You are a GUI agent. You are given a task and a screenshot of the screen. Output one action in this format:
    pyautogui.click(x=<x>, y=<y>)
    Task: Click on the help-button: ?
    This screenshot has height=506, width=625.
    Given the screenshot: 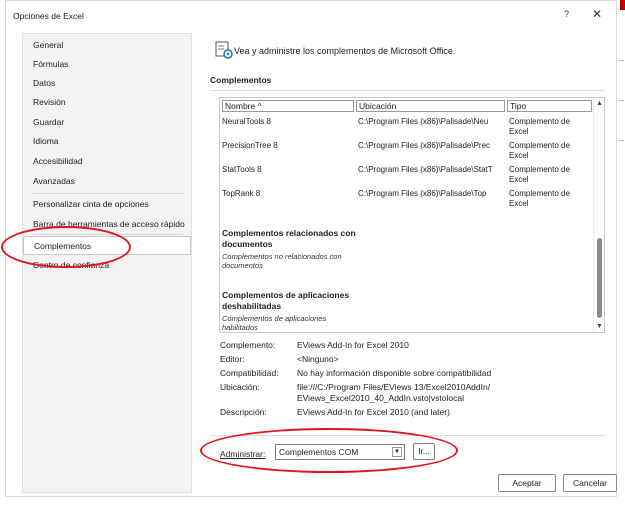 What is the action you would take?
    pyautogui.click(x=566, y=14)
    